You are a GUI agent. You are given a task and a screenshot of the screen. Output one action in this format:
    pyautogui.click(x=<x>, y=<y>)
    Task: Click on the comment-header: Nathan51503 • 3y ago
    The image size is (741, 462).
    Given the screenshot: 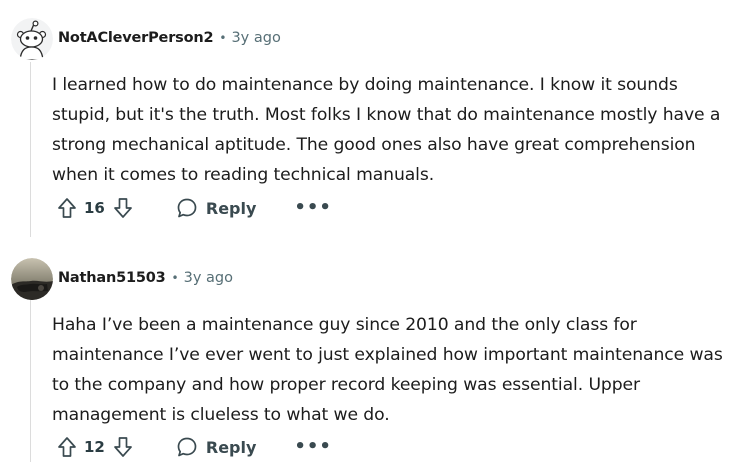 What is the action you would take?
    pyautogui.click(x=145, y=278)
    